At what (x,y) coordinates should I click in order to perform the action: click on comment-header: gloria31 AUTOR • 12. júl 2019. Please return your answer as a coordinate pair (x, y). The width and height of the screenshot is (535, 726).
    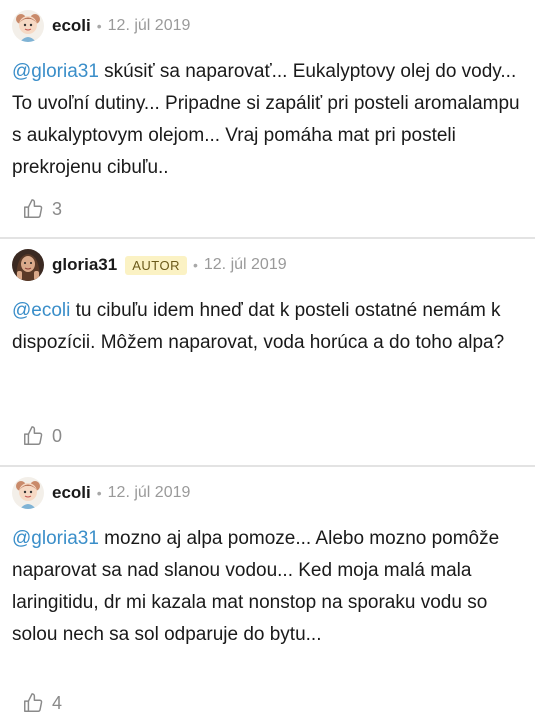
    Looking at the image, I should click on (273, 262).